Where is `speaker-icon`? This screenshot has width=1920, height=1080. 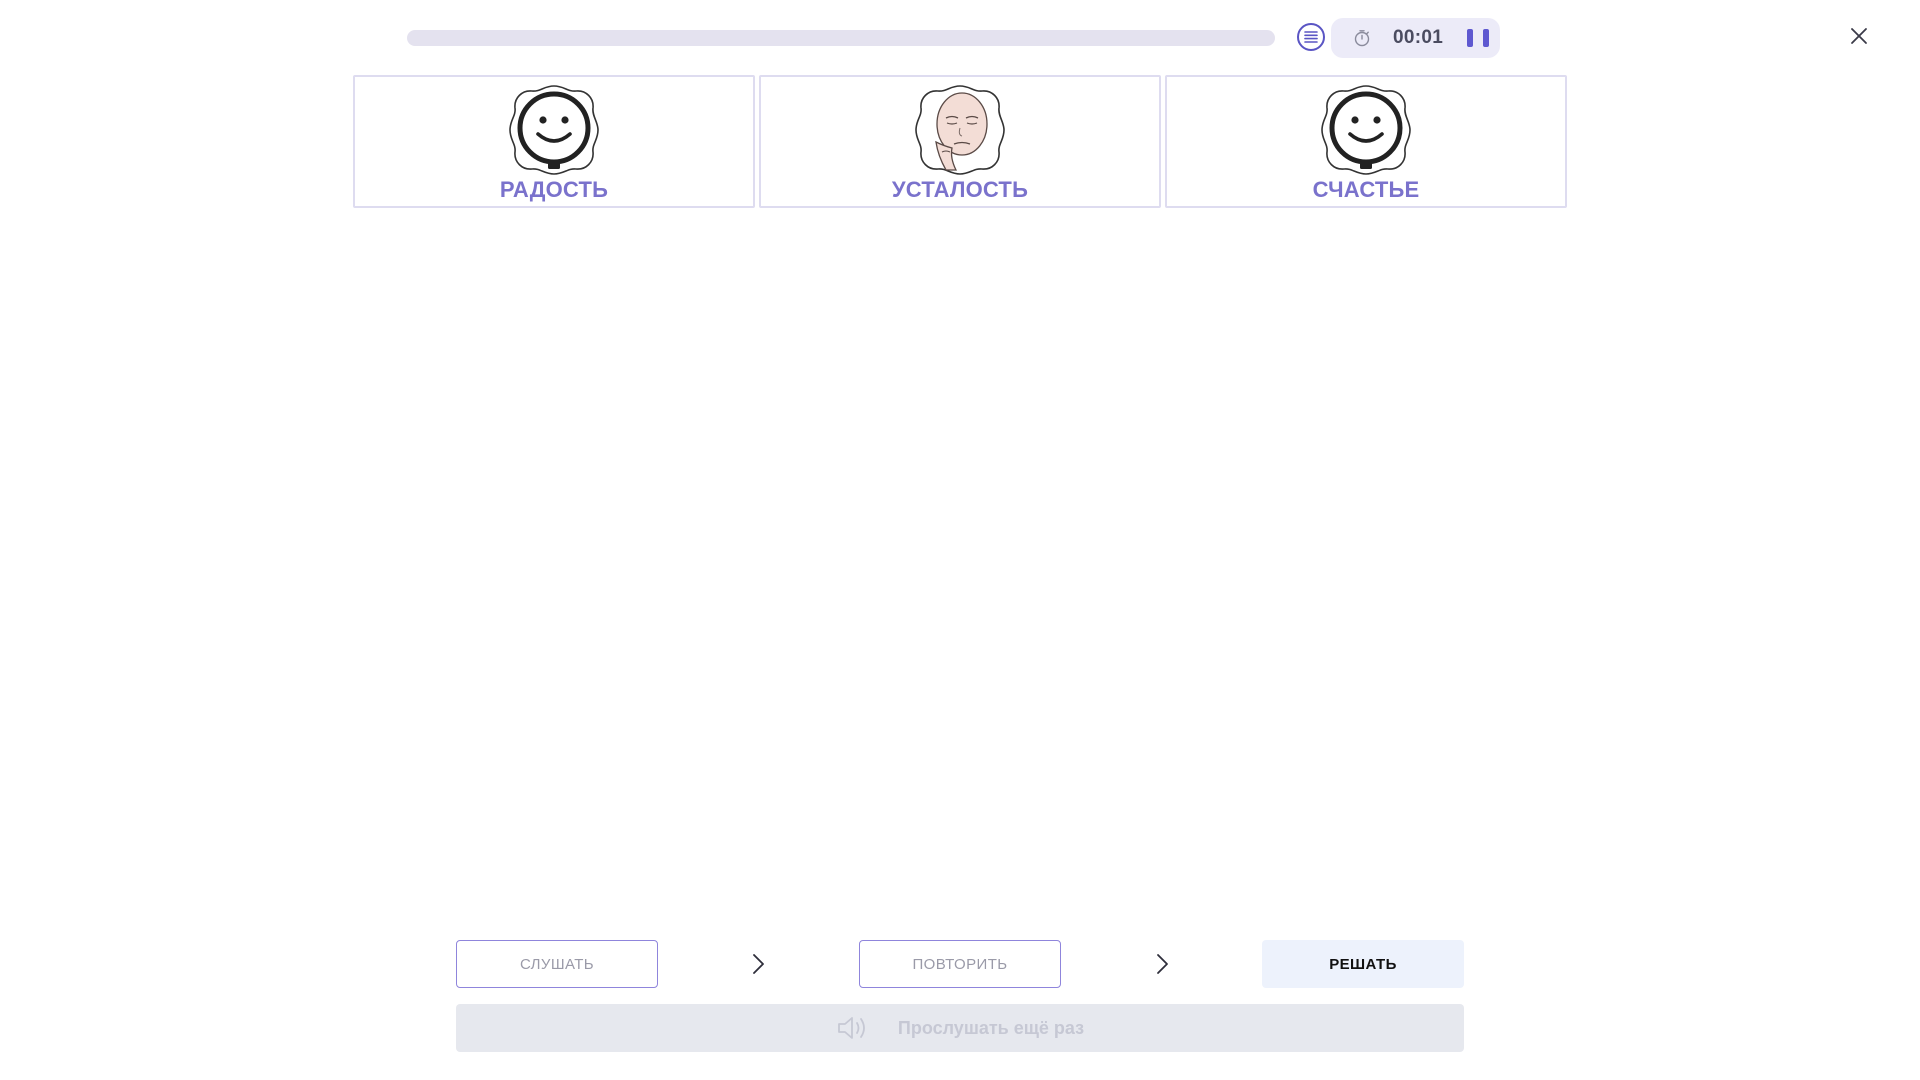 speaker-icon is located at coordinates (851, 1028).